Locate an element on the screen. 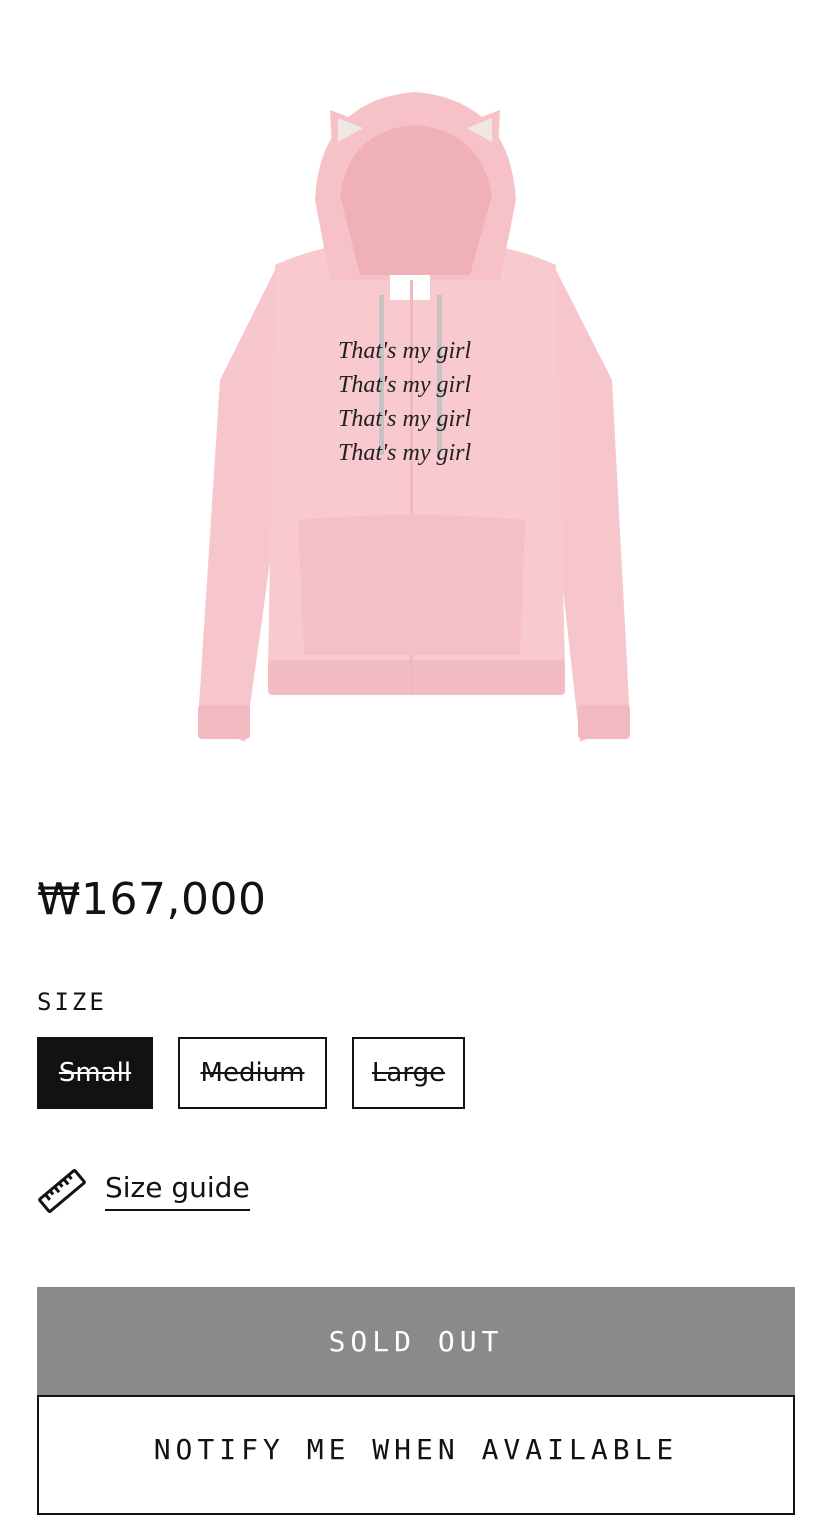 This screenshot has width=831, height=1515. size-option-small: Small is located at coordinates (95, 1073).